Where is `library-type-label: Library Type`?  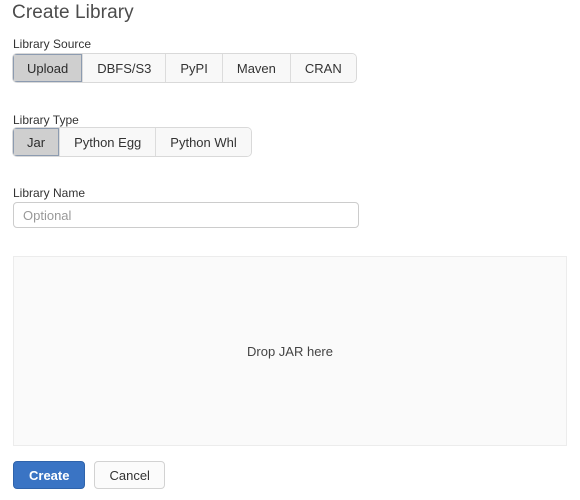 library-type-label: Library Type is located at coordinates (46, 120).